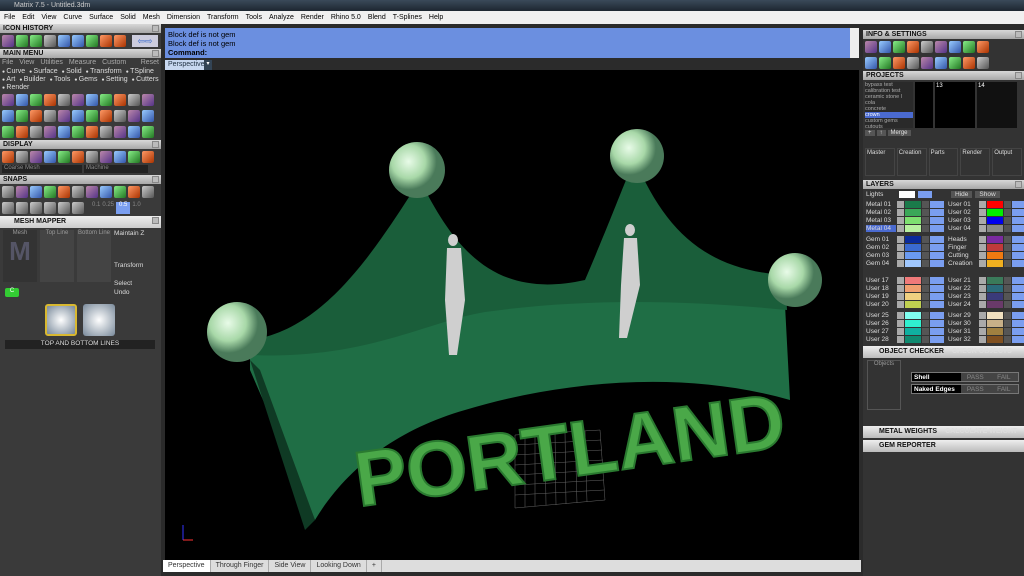 This screenshot has width=1024, height=576. What do you see at coordinates (122, 292) in the screenshot?
I see `undo-button: Undo` at bounding box center [122, 292].